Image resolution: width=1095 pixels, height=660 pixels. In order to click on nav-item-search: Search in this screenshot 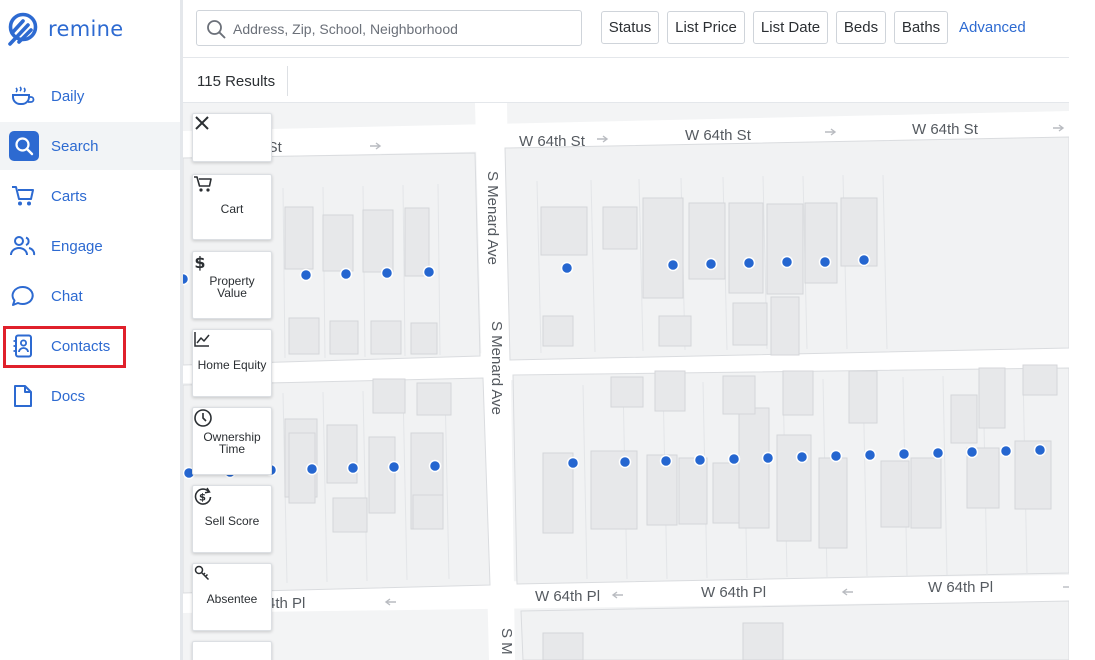, I will do `click(90, 146)`.